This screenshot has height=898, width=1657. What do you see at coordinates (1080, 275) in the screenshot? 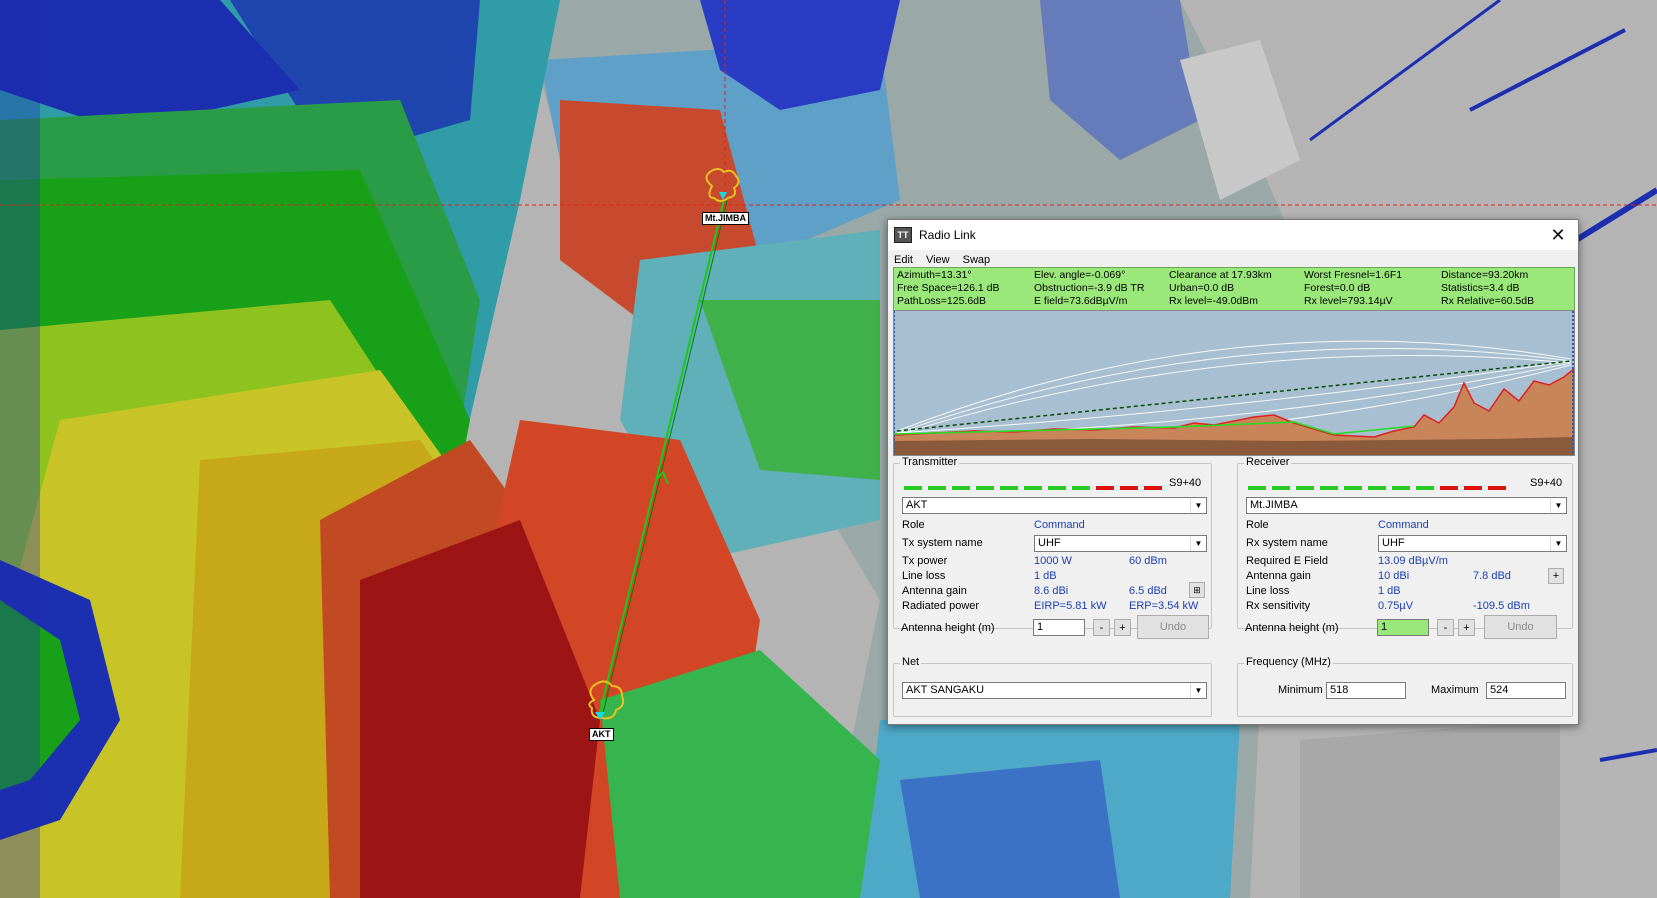
I see `stat-elevation-angle: Elev. angle=-0.069°` at bounding box center [1080, 275].